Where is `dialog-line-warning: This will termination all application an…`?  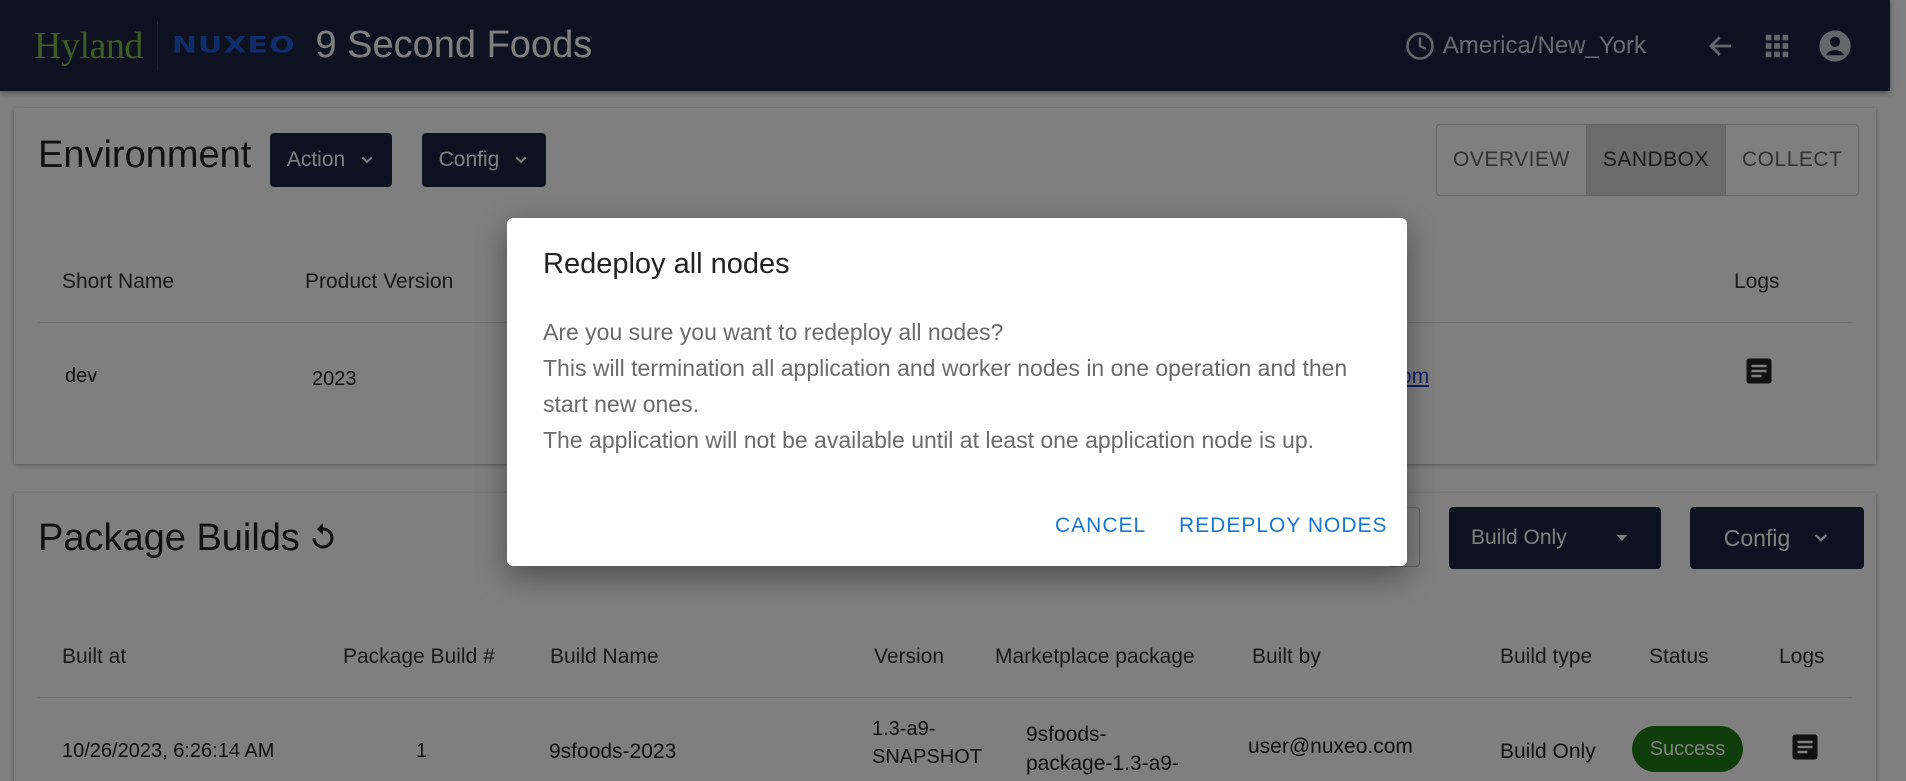
dialog-line-warning: This will termination all application an… is located at coordinates (945, 386).